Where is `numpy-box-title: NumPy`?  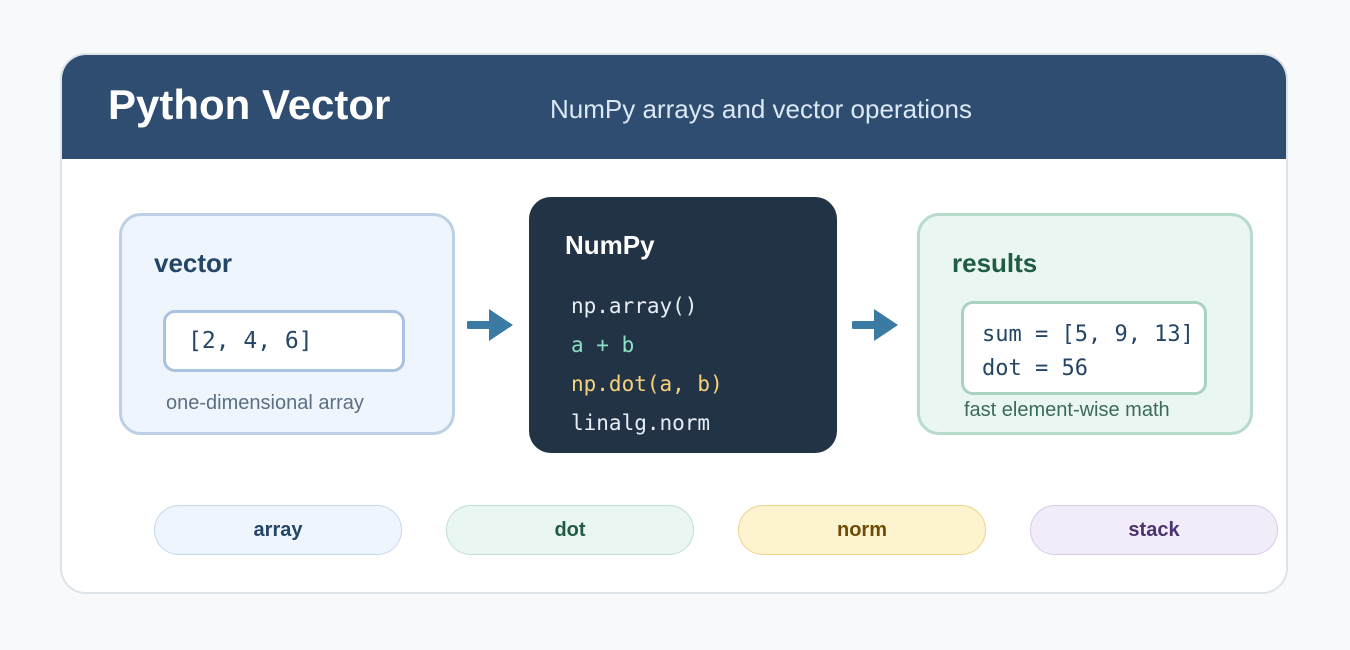 numpy-box-title: NumPy is located at coordinates (610, 245).